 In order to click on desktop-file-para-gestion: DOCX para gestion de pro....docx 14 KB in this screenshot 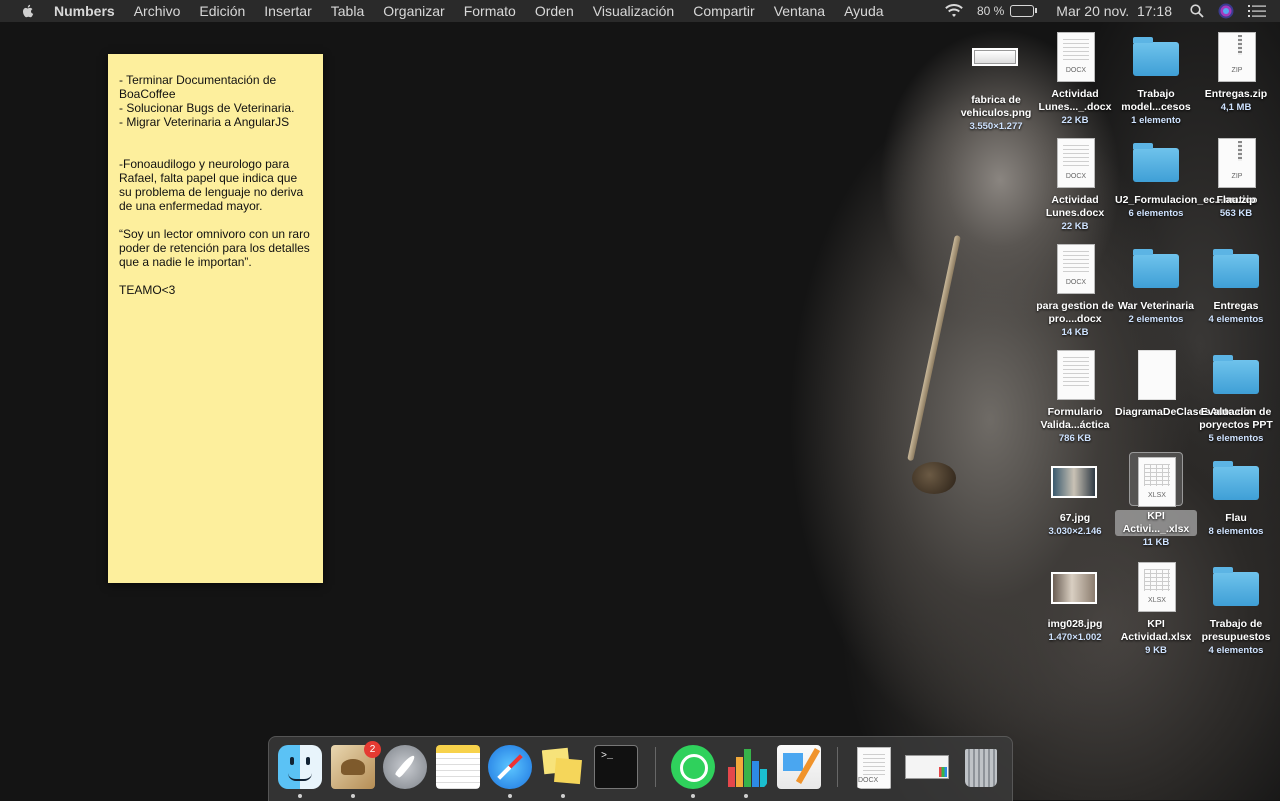, I will do `click(1075, 291)`.